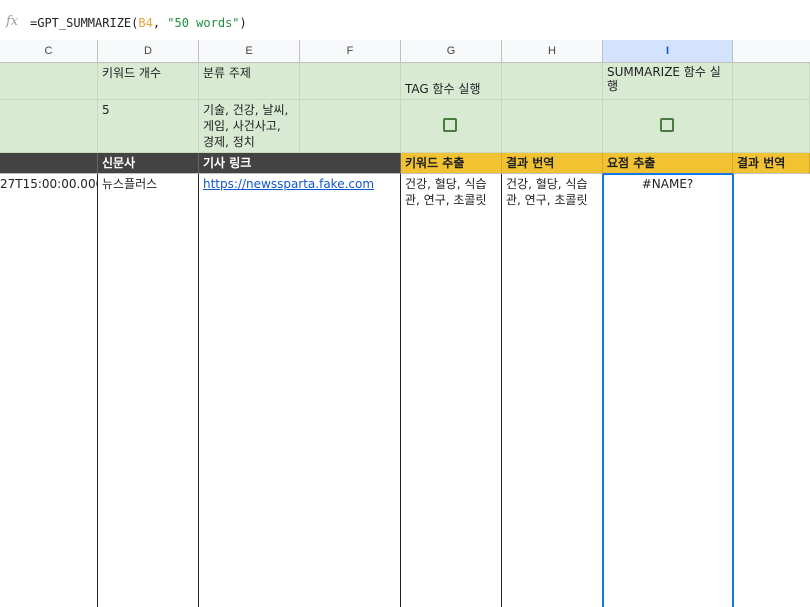 This screenshot has height=607, width=810. I want to click on column-header-d: D, so click(148, 51).